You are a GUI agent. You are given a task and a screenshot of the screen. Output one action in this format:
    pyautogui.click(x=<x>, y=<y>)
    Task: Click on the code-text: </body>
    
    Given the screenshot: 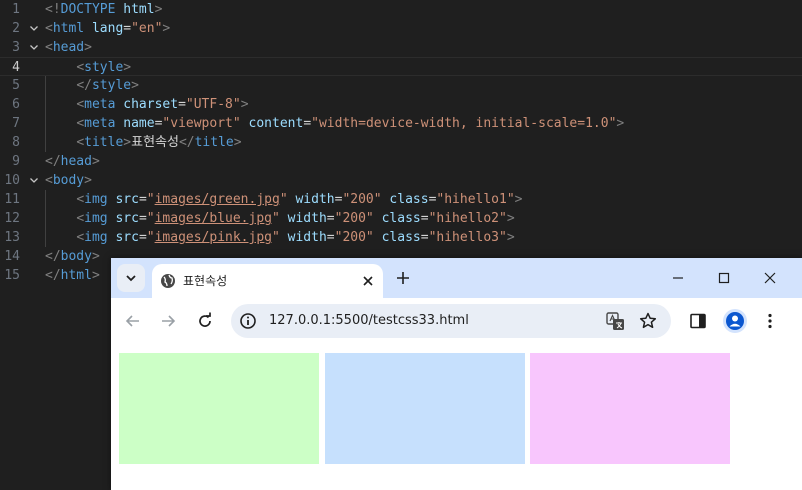 What is the action you would take?
    pyautogui.click(x=72, y=256)
    